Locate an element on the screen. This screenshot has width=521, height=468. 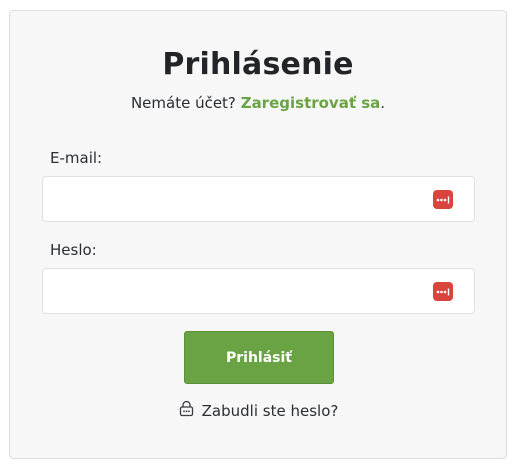
page-title: Prihlásenie is located at coordinates (258, 64).